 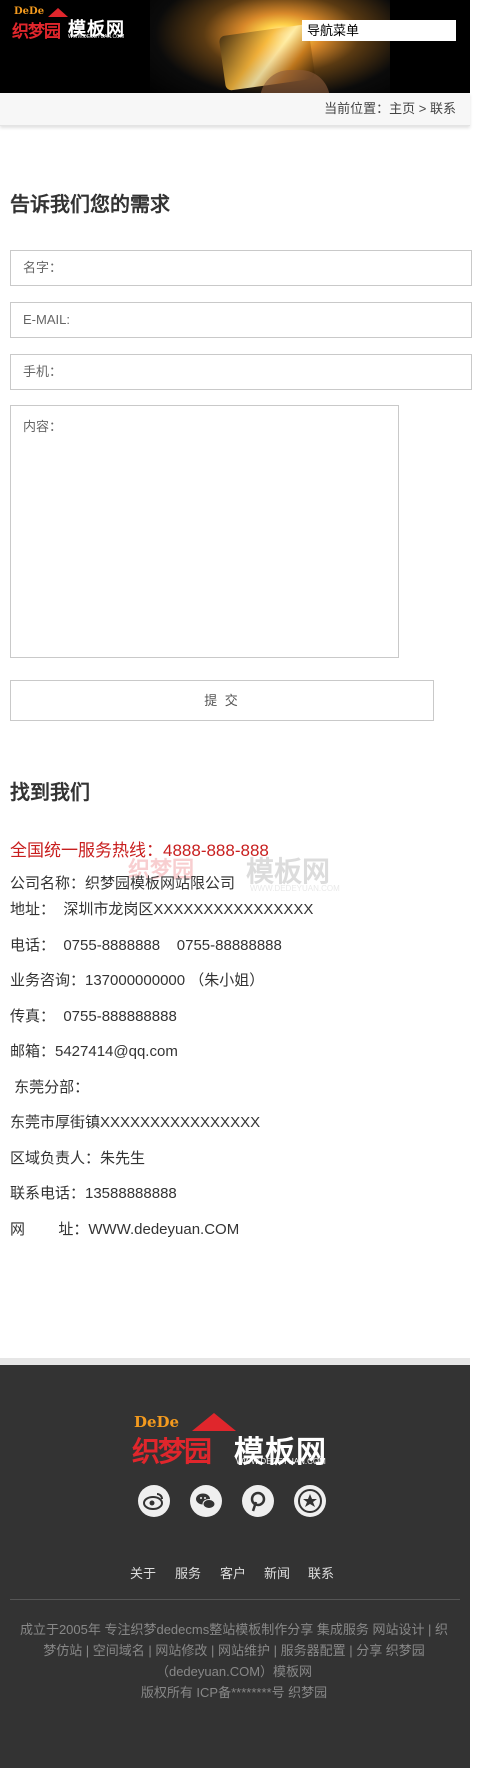 I want to click on contact-title: 找到我们, so click(x=50, y=793).